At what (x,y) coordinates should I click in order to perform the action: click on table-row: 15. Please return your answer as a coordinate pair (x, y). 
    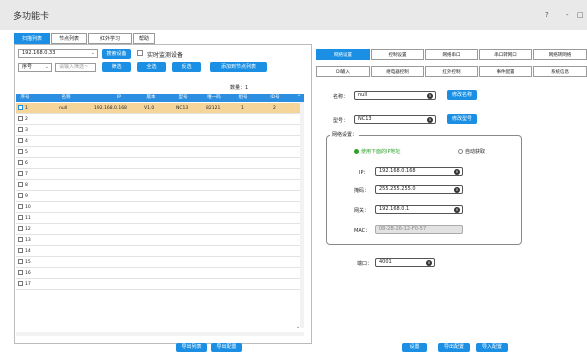
    Looking at the image, I should click on (160, 262).